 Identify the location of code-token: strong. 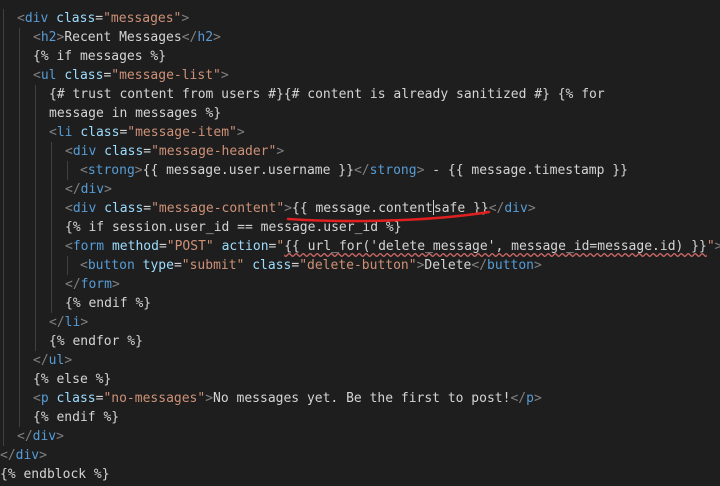
(393, 170).